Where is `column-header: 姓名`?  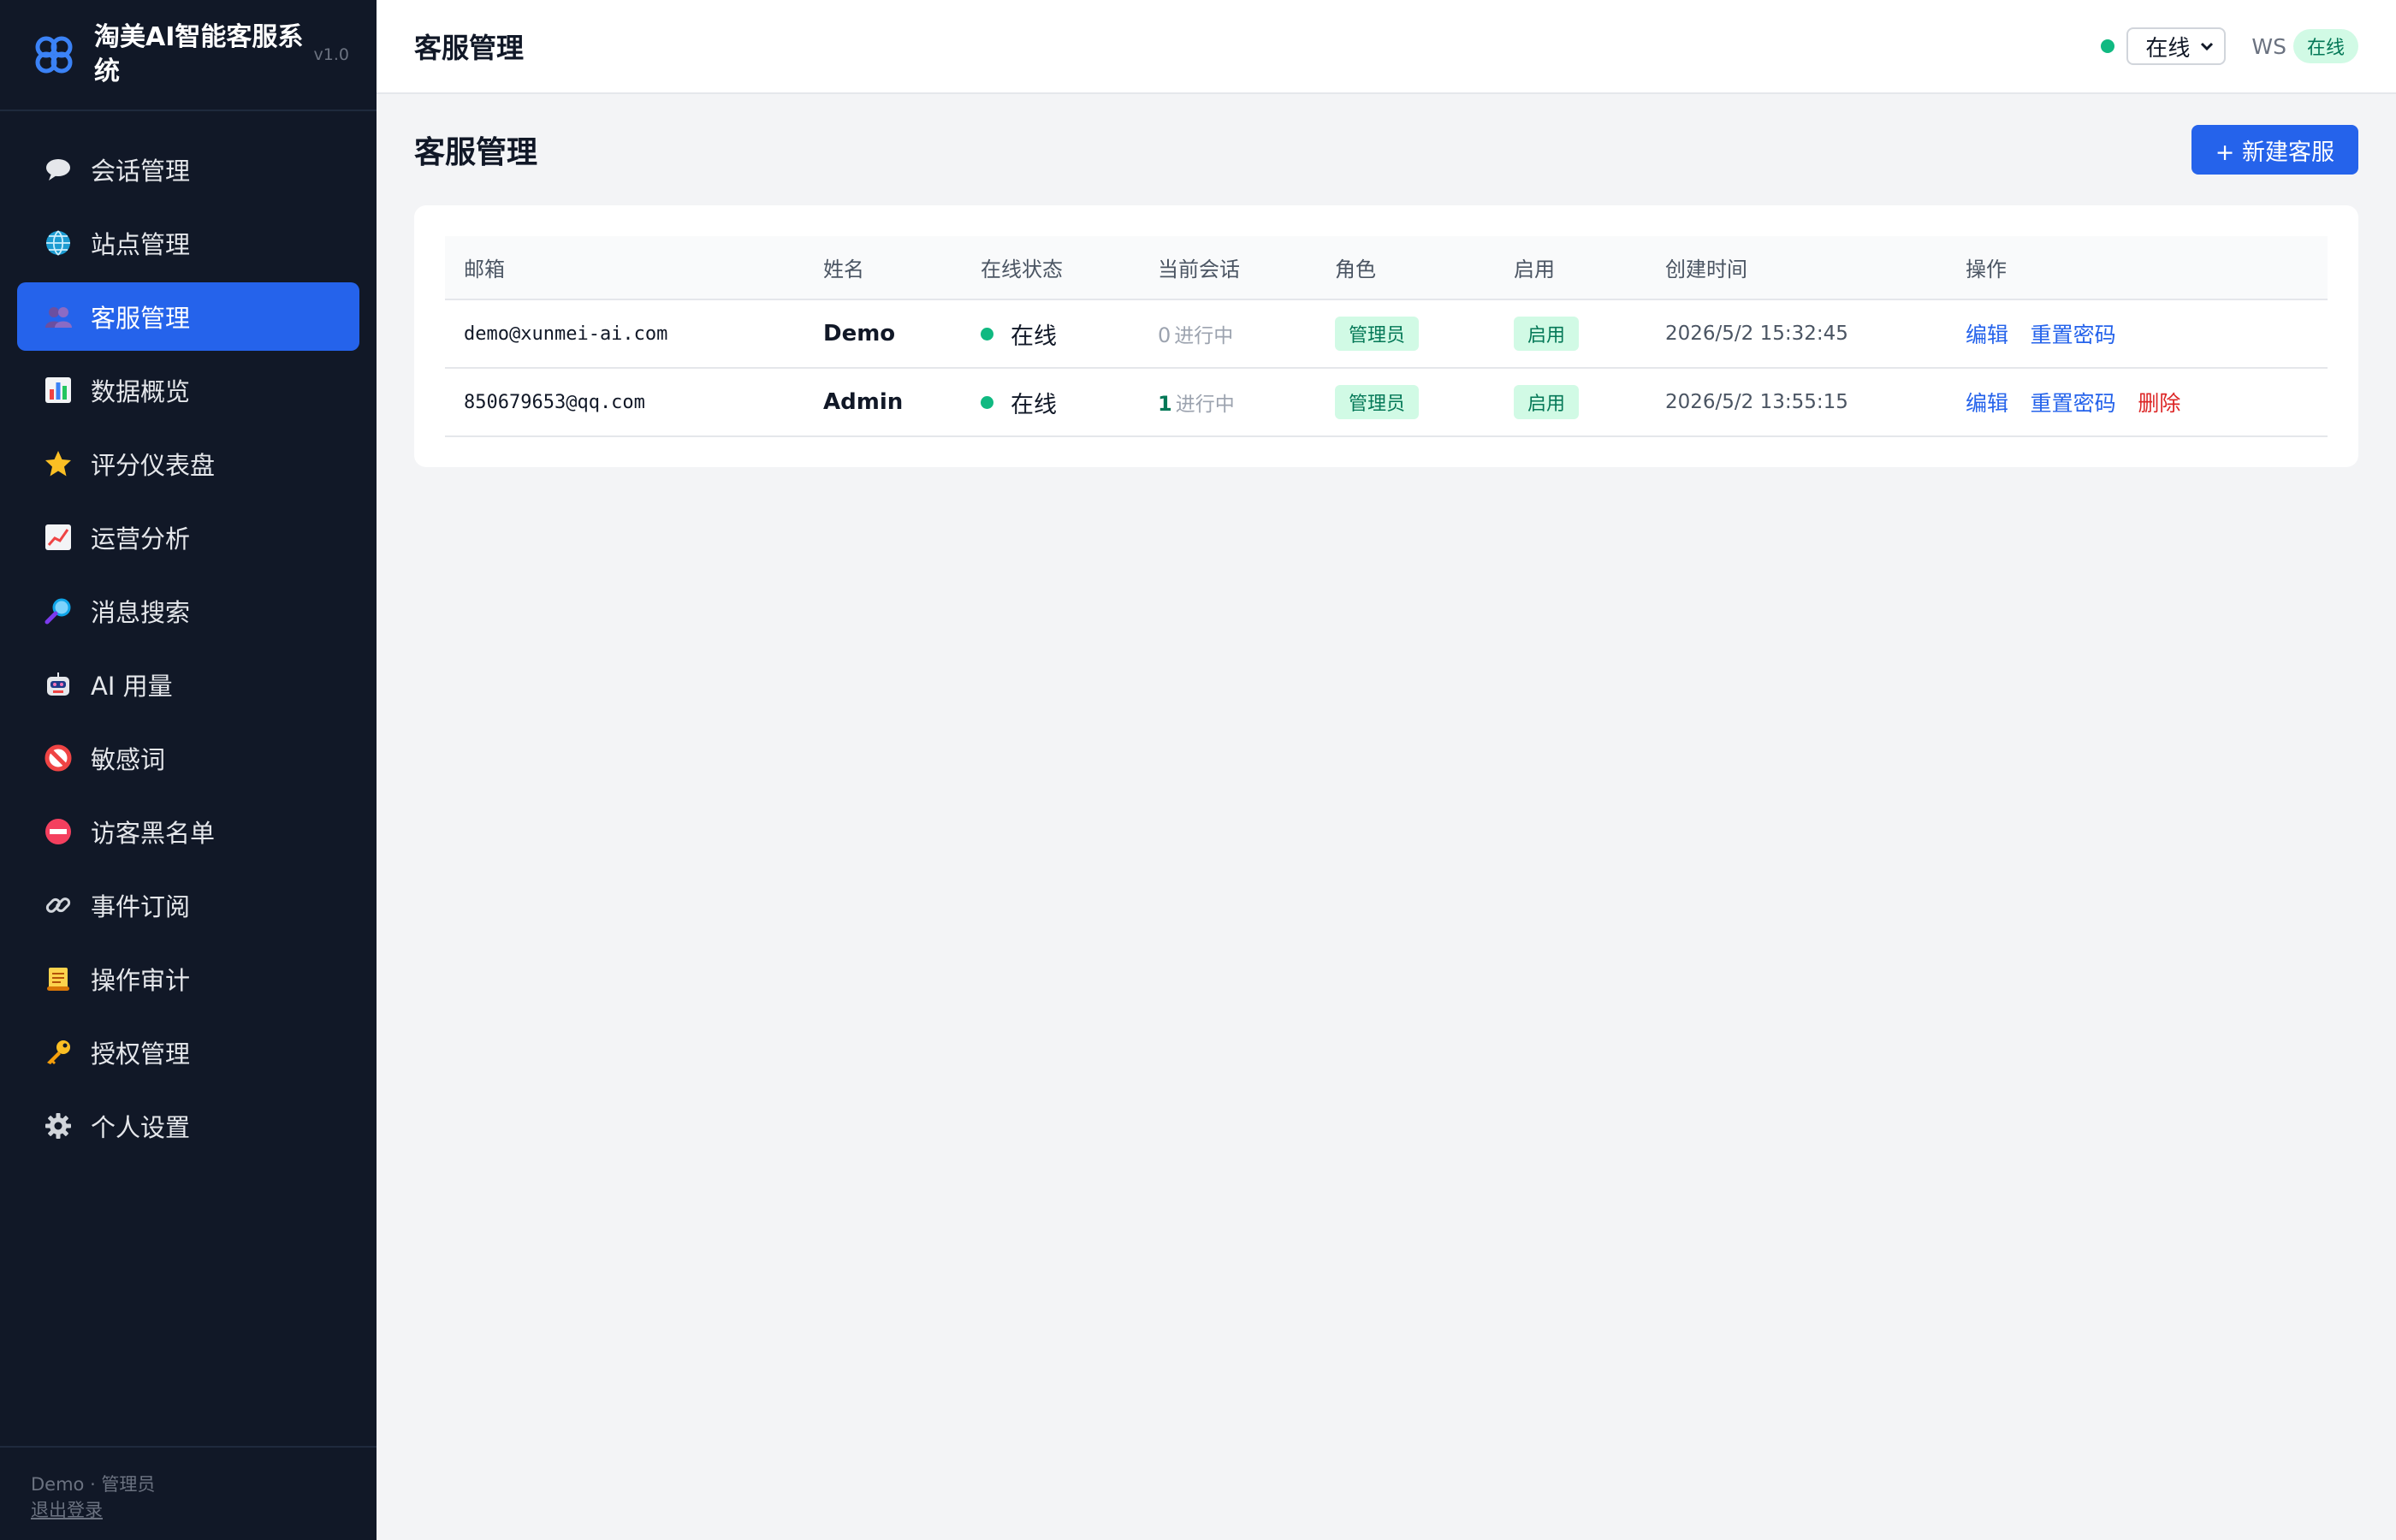
column-header: 姓名 is located at coordinates (883, 268).